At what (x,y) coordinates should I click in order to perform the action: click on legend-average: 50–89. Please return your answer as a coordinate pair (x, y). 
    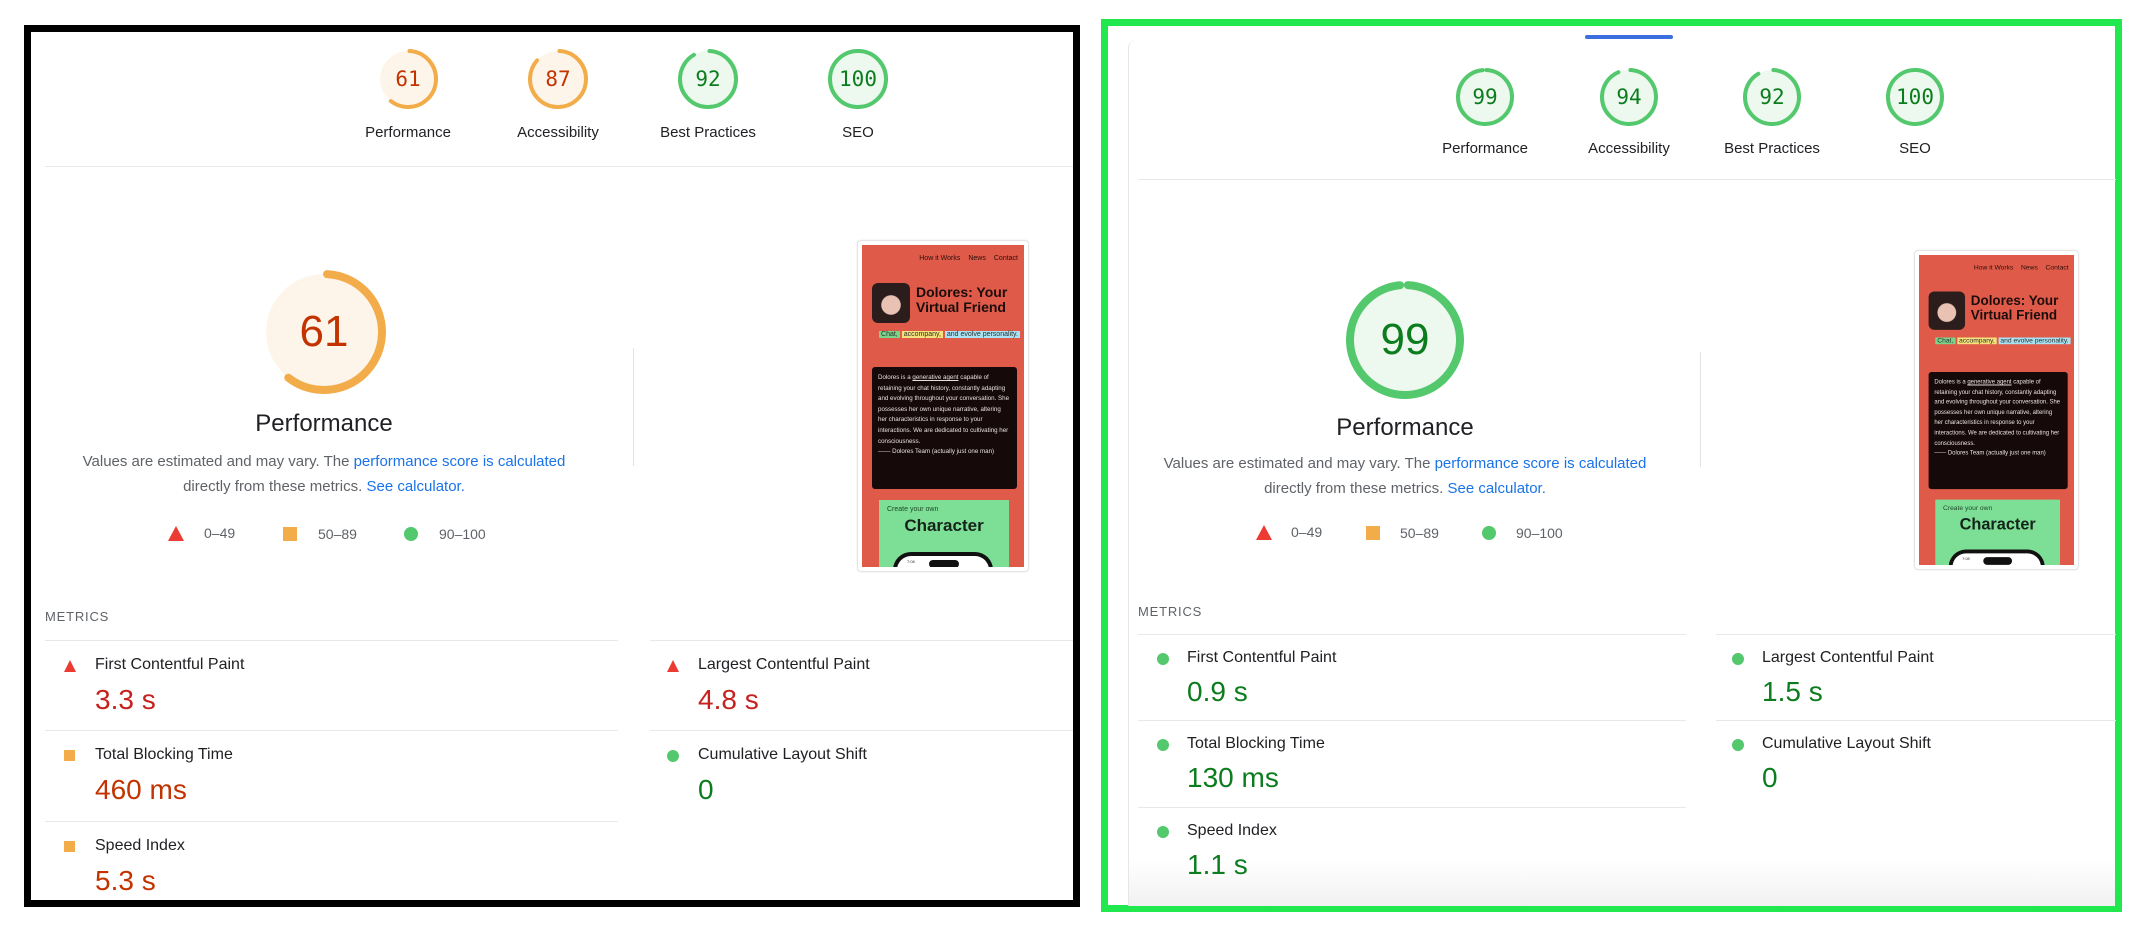
    Looking at the image, I should click on (1402, 533).